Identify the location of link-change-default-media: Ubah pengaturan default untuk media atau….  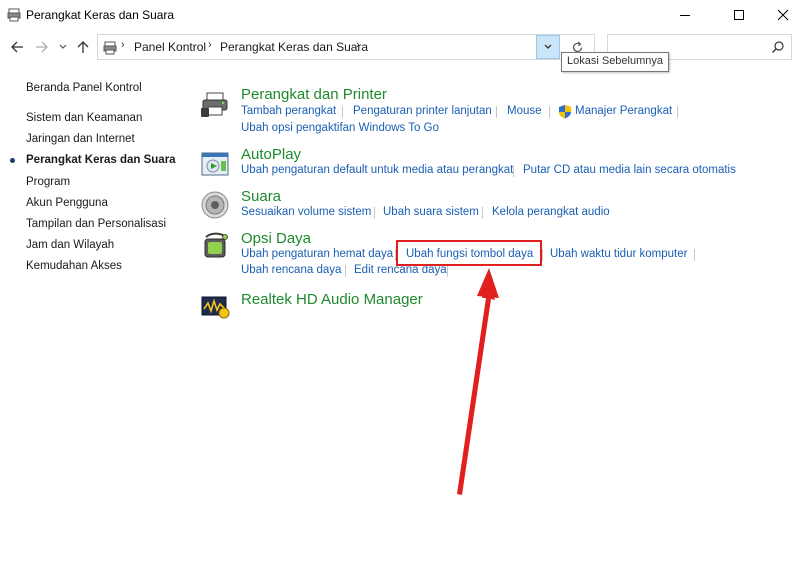
(377, 170).